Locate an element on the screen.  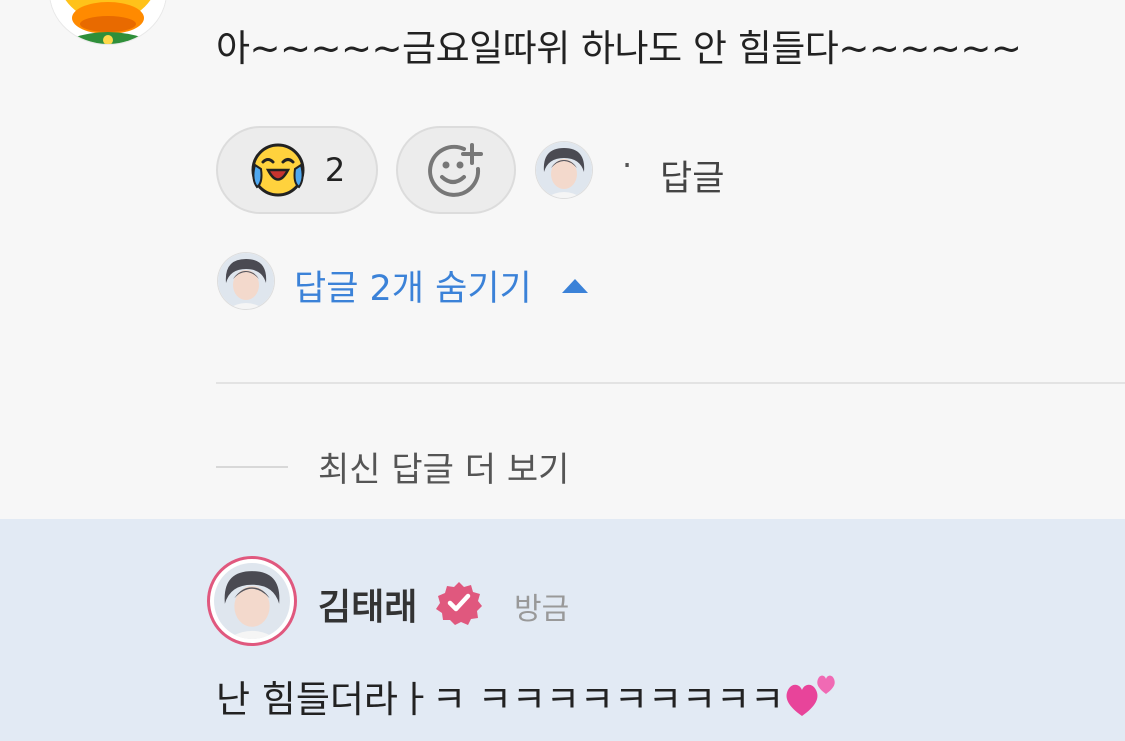
reply-button: 답글 is located at coordinates (692, 175).